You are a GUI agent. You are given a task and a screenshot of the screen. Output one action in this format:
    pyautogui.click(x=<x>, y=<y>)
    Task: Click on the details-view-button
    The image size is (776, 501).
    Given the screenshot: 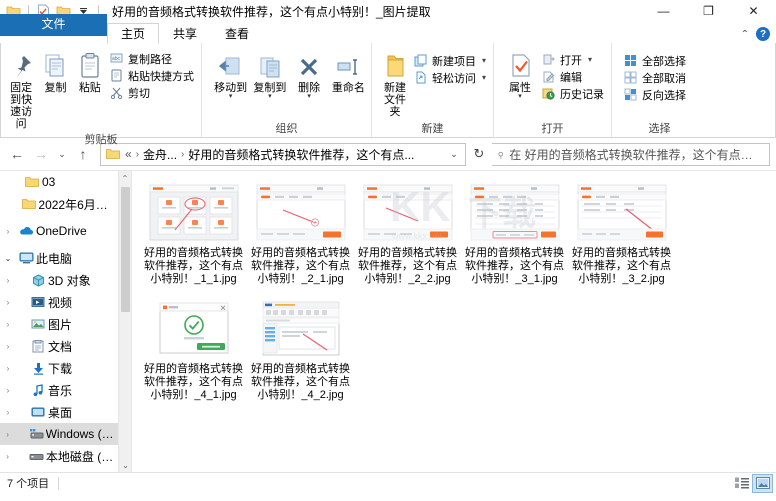 What is the action you would take?
    pyautogui.click(x=741, y=483)
    